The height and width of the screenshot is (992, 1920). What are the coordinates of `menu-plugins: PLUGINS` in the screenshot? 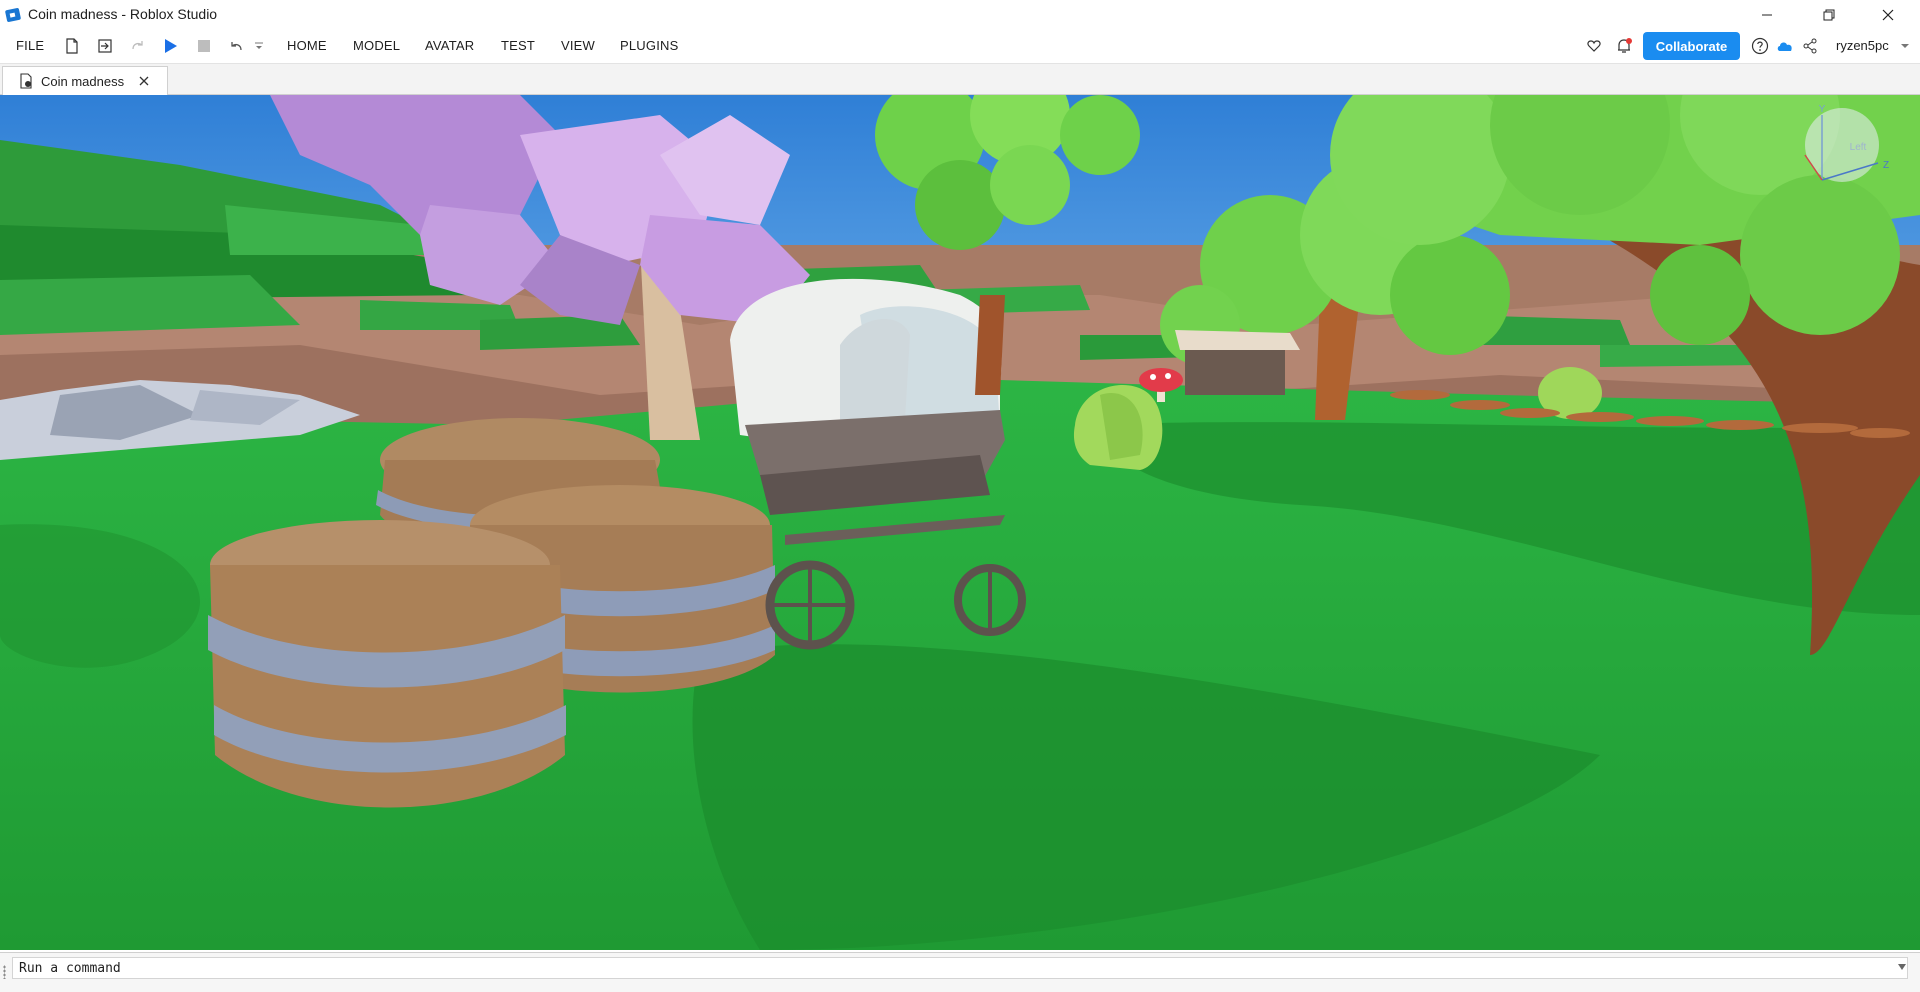 It's located at (649, 45).